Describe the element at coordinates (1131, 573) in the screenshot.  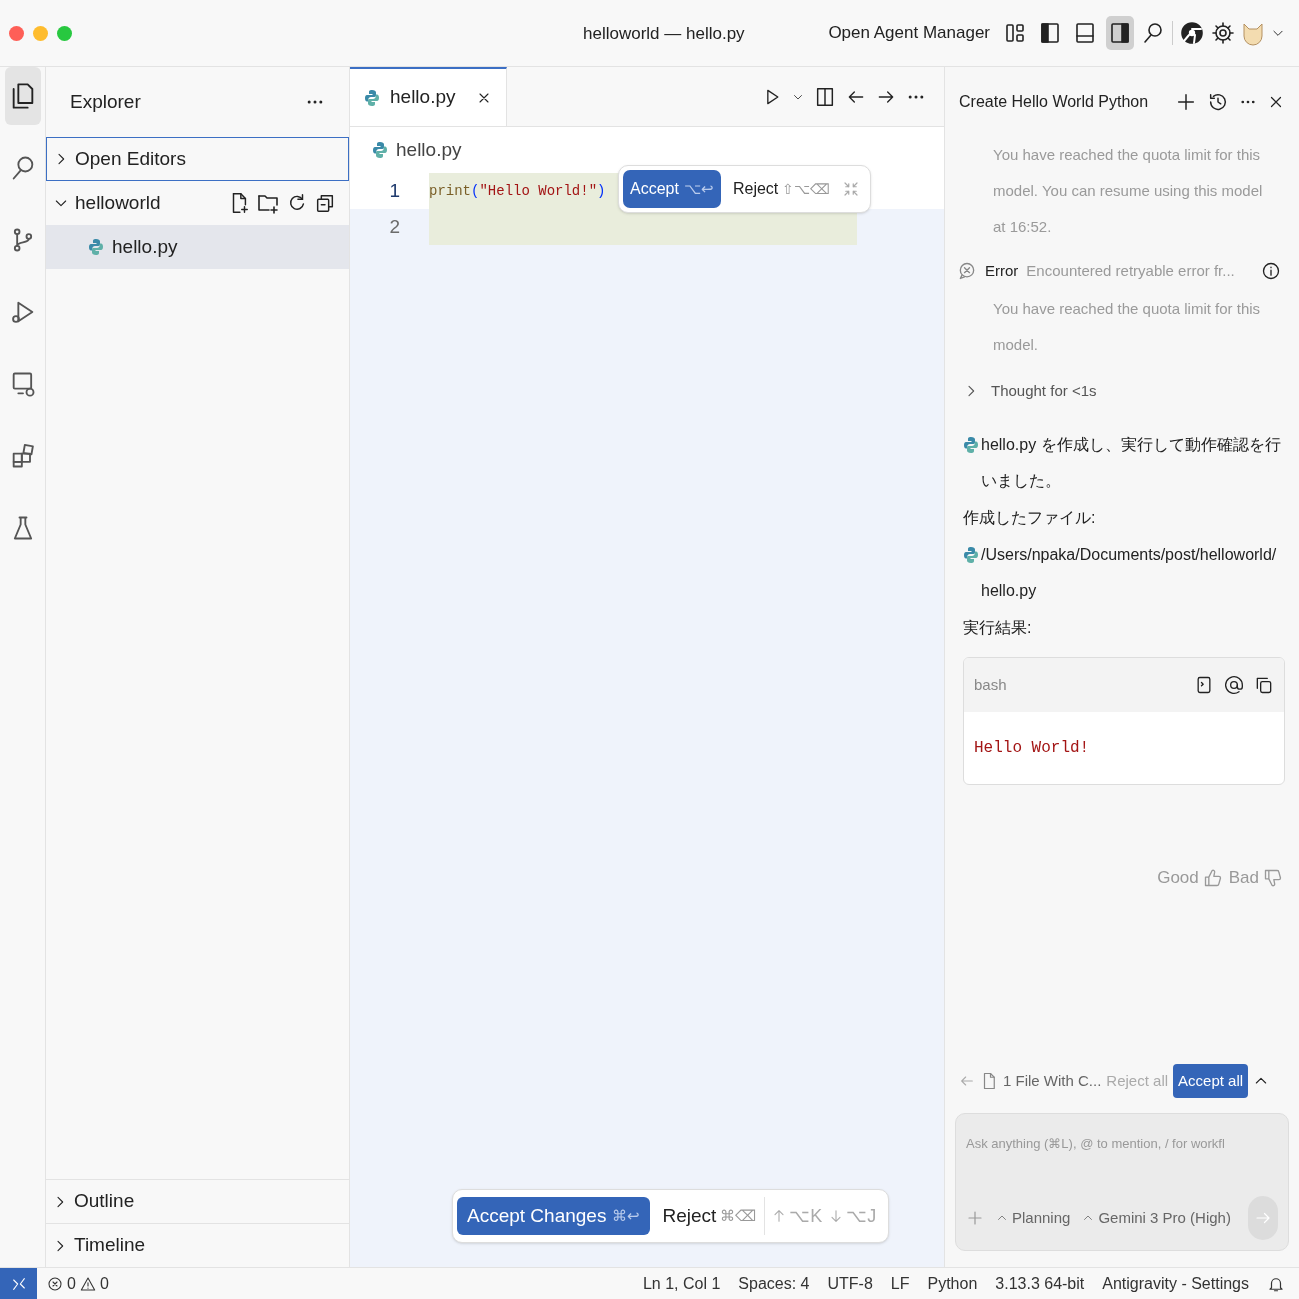
I see `file-link: /Users/npaka/Documents/post/helloworld/hello.py` at that location.